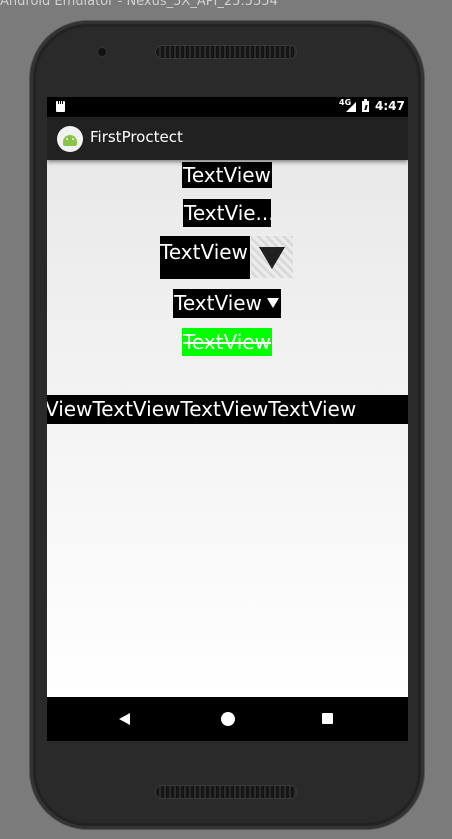 Image resolution: width=452 pixels, height=839 pixels. What do you see at coordinates (139, 4) in the screenshot?
I see `emulator-window-title: Android Emulator - Nexus_5X_API_25:5554` at bounding box center [139, 4].